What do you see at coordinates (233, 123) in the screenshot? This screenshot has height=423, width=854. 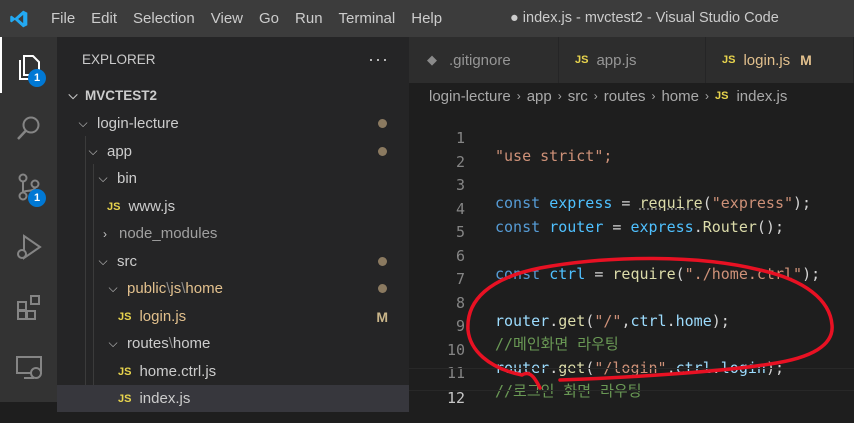 I see `tree-folder-login-lecture: ⌵ login-lecture` at bounding box center [233, 123].